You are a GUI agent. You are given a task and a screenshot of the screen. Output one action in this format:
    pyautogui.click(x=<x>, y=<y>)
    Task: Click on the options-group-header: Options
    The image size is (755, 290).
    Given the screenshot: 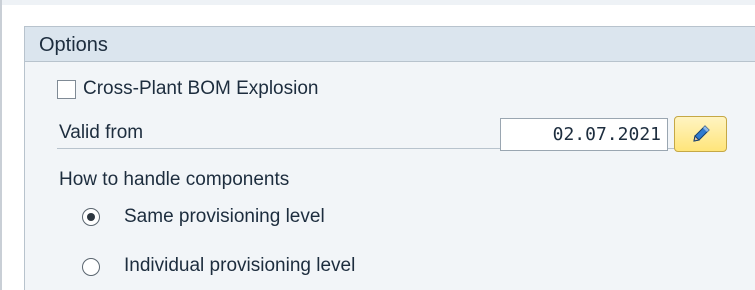 What is the action you would take?
    pyautogui.click(x=390, y=44)
    